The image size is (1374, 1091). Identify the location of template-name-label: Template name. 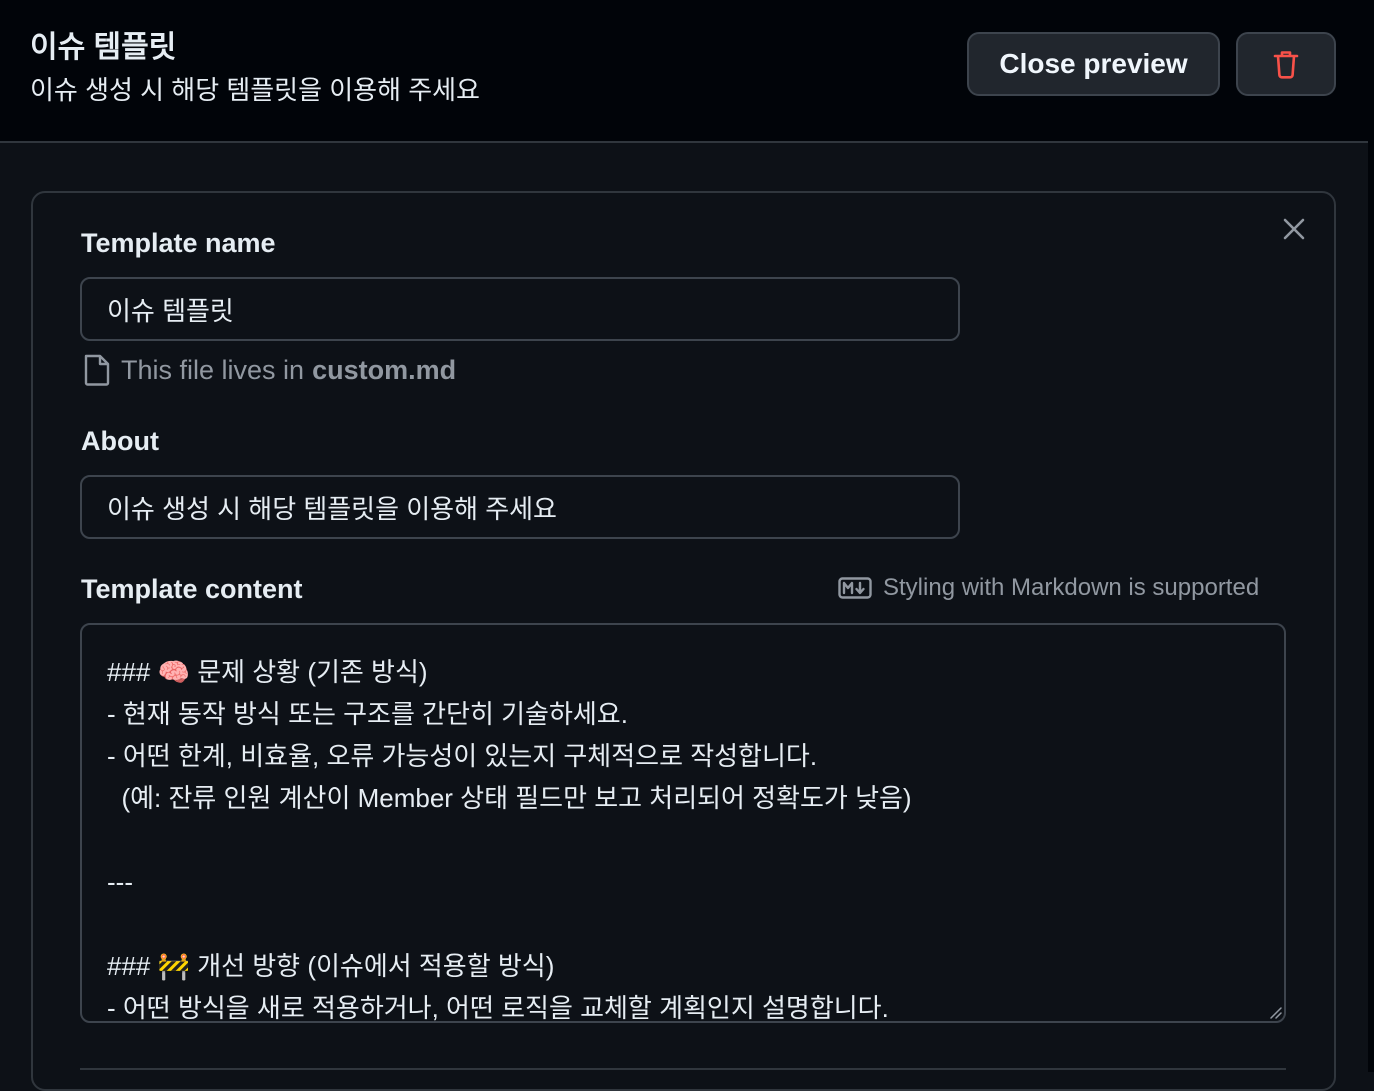
(178, 243).